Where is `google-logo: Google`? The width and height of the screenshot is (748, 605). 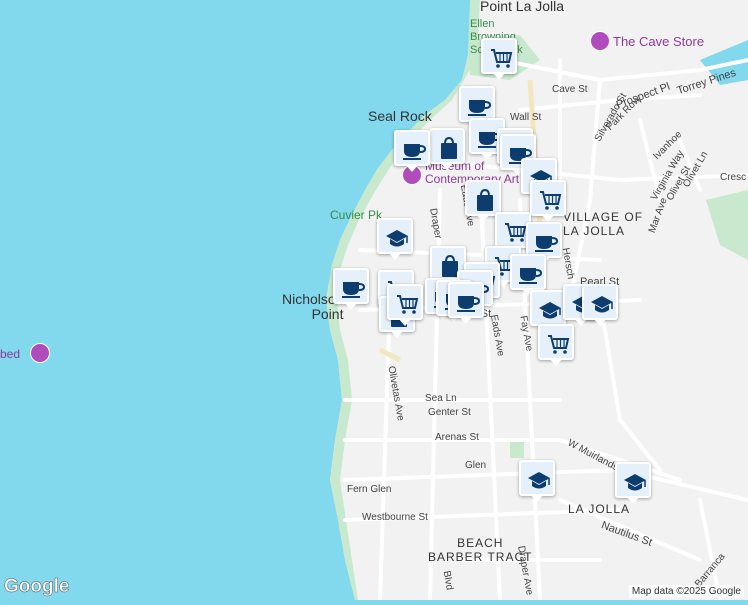 google-logo: Google is located at coordinates (37, 587).